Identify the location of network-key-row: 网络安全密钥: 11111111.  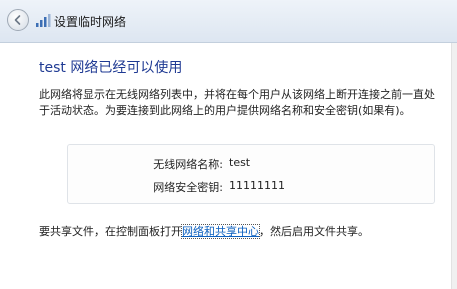
(251, 187).